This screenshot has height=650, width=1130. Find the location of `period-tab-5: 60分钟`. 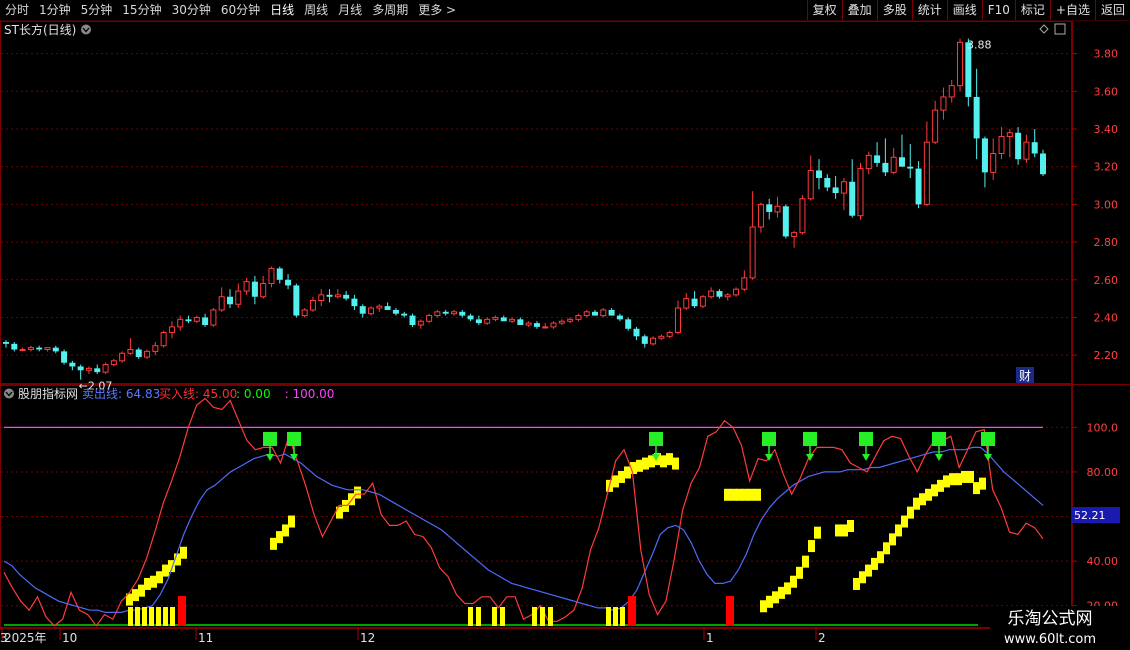

period-tab-5: 60分钟 is located at coordinates (240, 10).